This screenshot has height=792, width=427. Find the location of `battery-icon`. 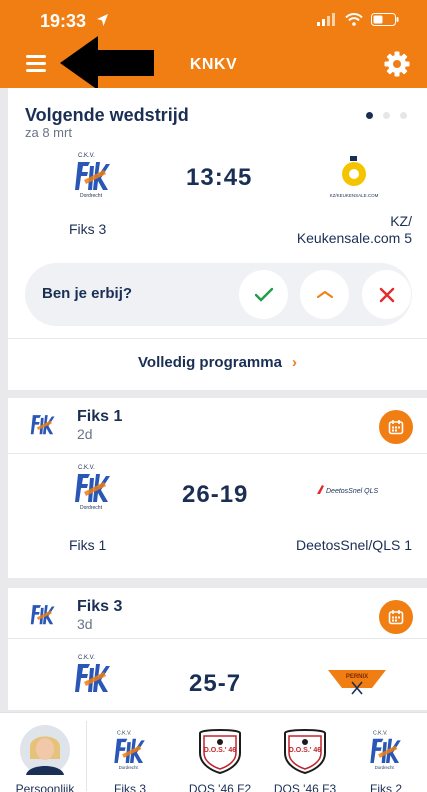

battery-icon is located at coordinates (385, 19).